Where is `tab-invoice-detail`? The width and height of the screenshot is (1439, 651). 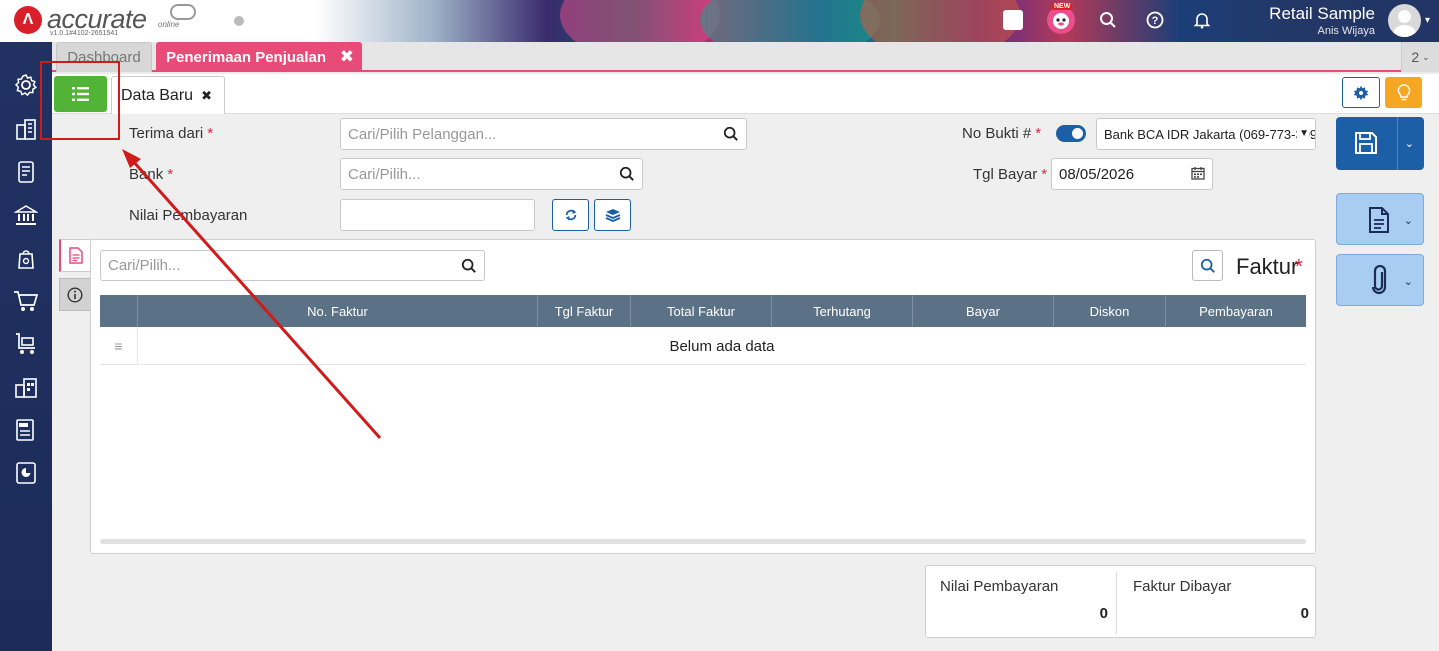 tab-invoice-detail is located at coordinates (75, 255).